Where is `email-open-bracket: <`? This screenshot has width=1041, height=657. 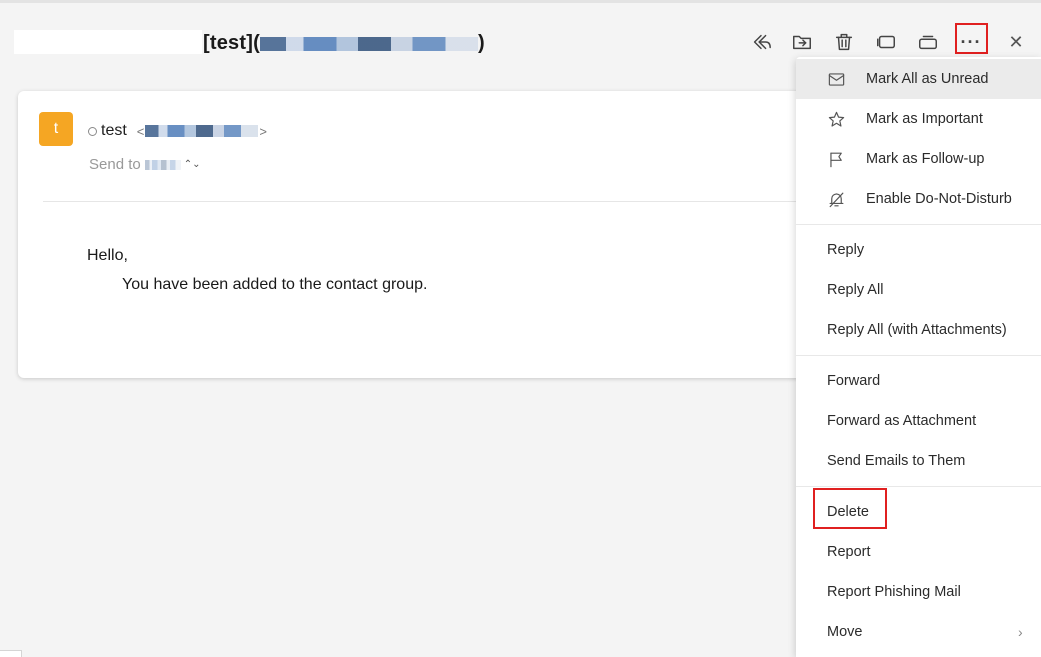
email-open-bracket: < is located at coordinates (140, 131).